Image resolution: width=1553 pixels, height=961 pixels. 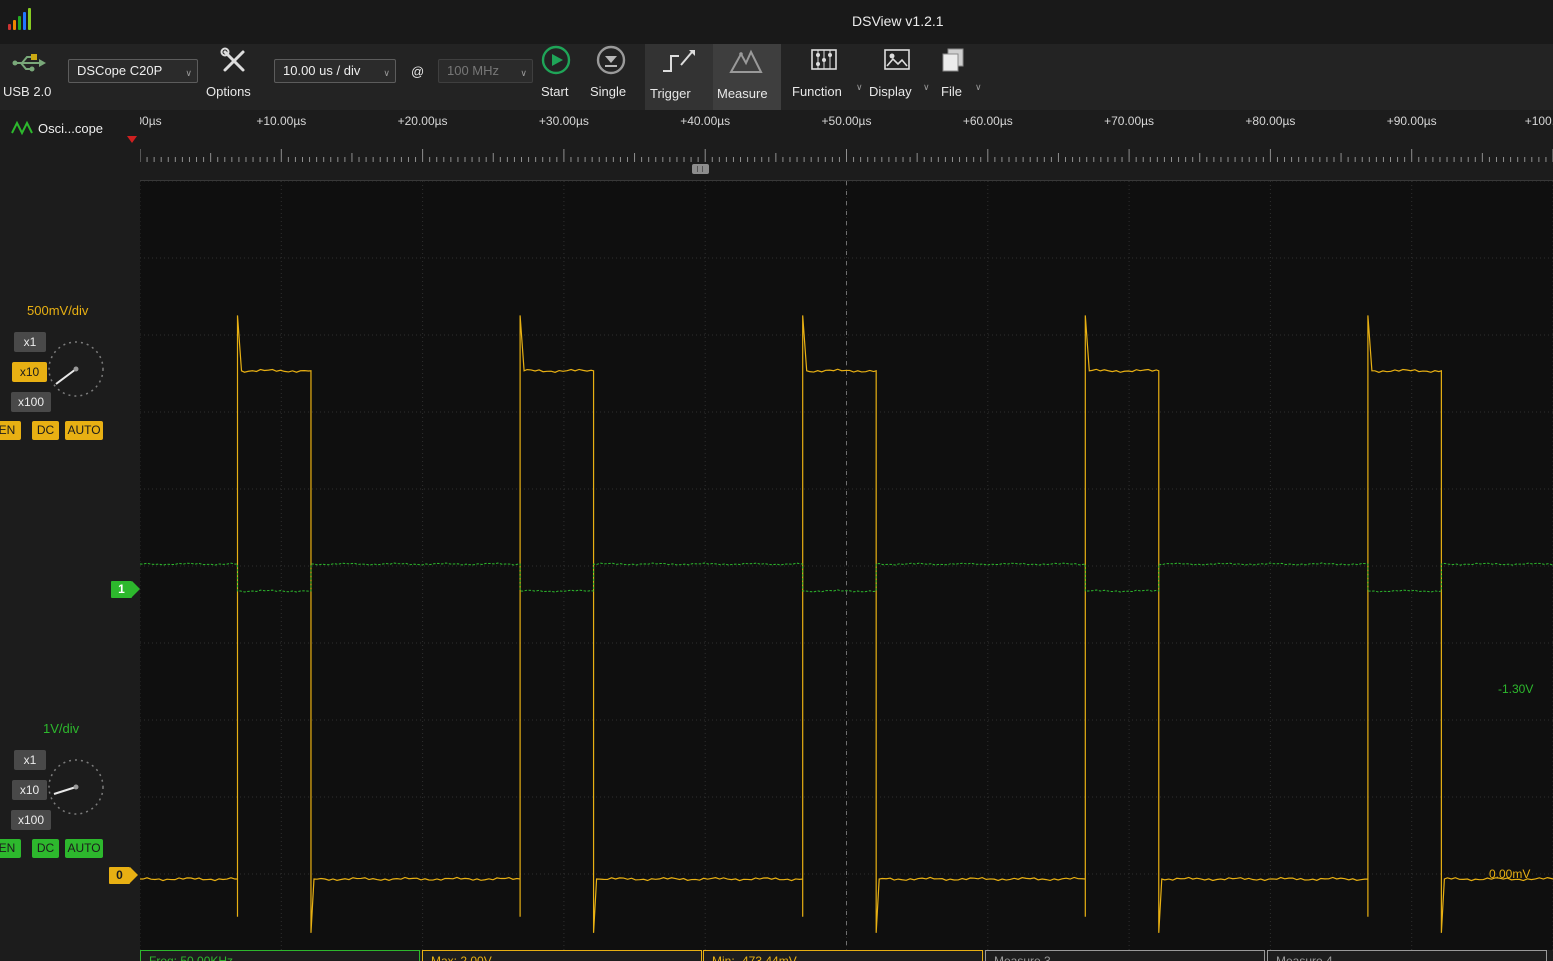 I want to click on measure-panel: Measure 4, so click(x=1407, y=955).